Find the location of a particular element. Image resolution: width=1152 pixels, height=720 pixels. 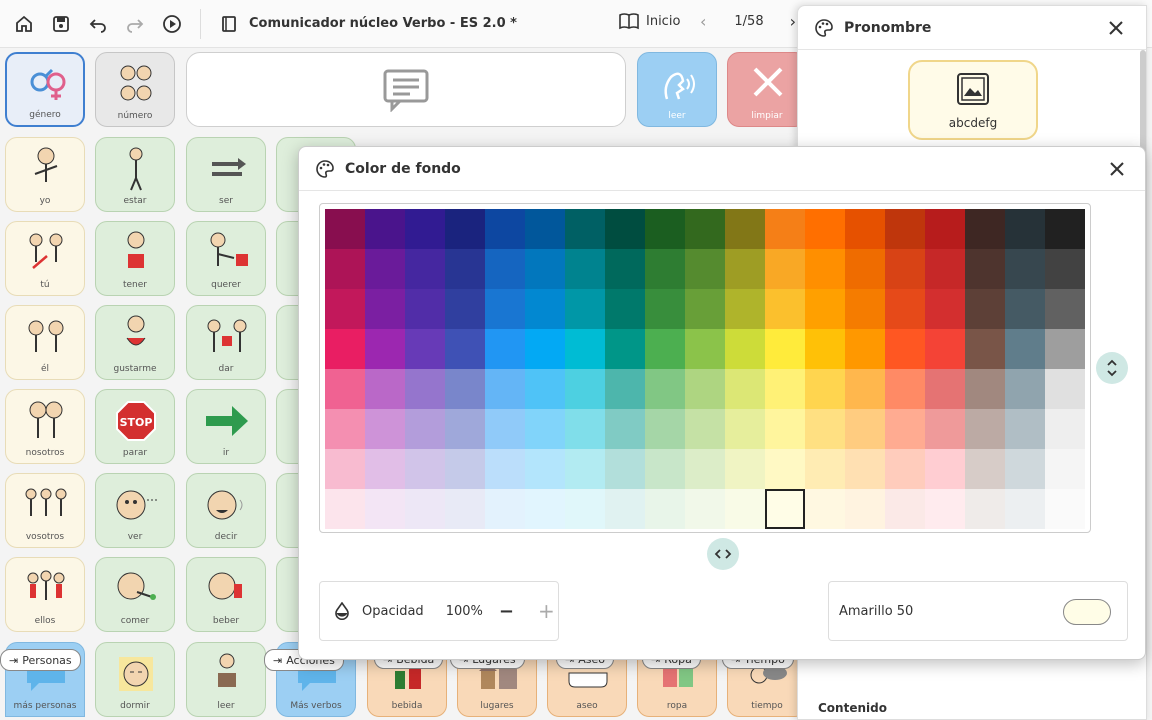

leer-top-cell: leer is located at coordinates (677, 89).